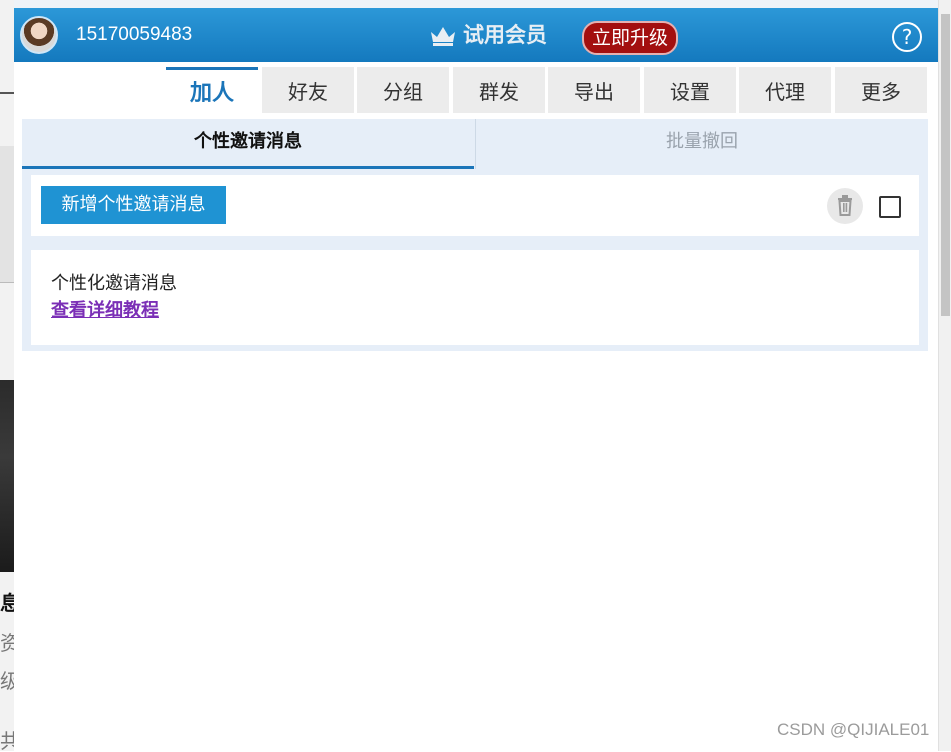 This screenshot has height=752, width=951. Describe the element at coordinates (476, 4) in the screenshot. I see `panel-top-border` at that location.